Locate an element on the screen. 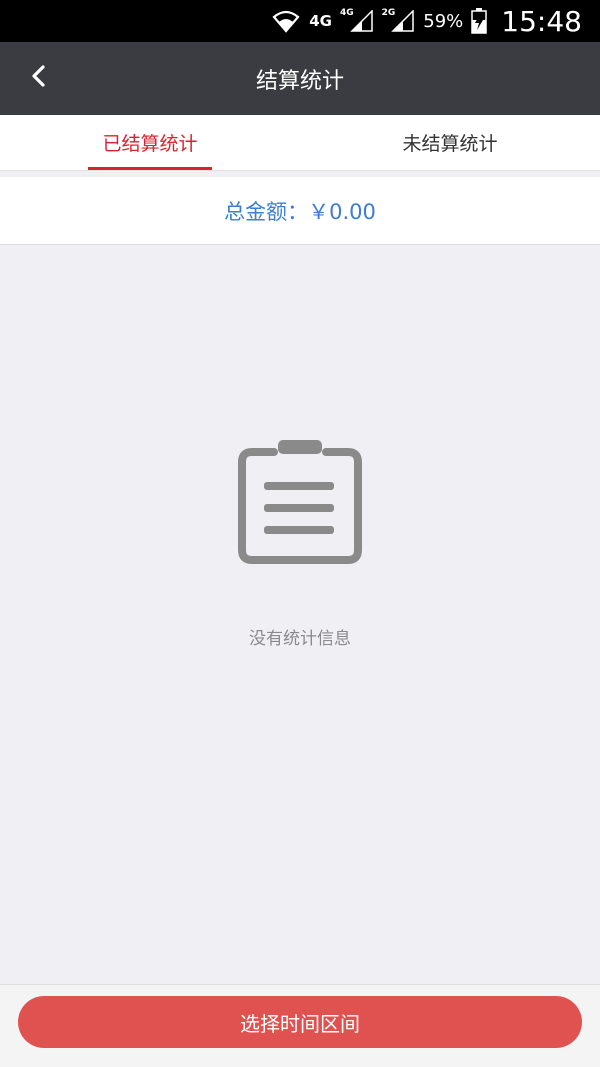 The height and width of the screenshot is (1067, 600). tab-label: 未结算统计 is located at coordinates (450, 144).